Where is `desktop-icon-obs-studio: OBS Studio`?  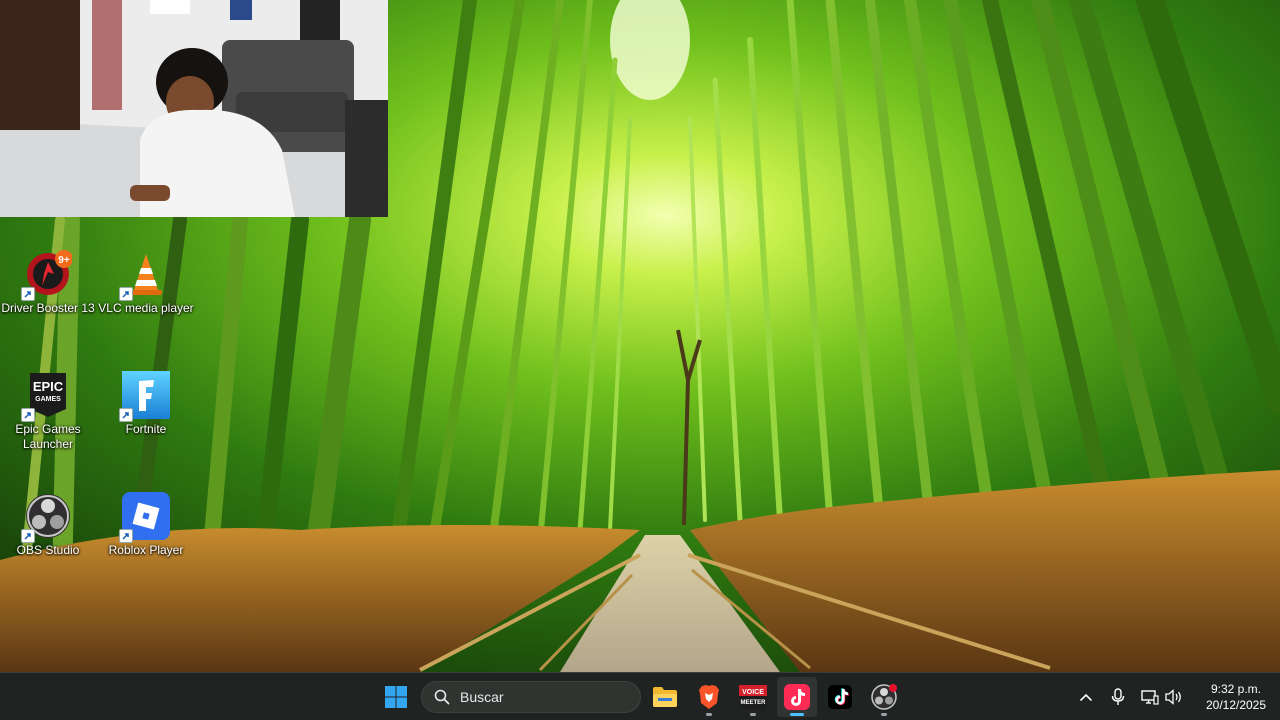 desktop-icon-obs-studio: OBS Studio is located at coordinates (48, 525).